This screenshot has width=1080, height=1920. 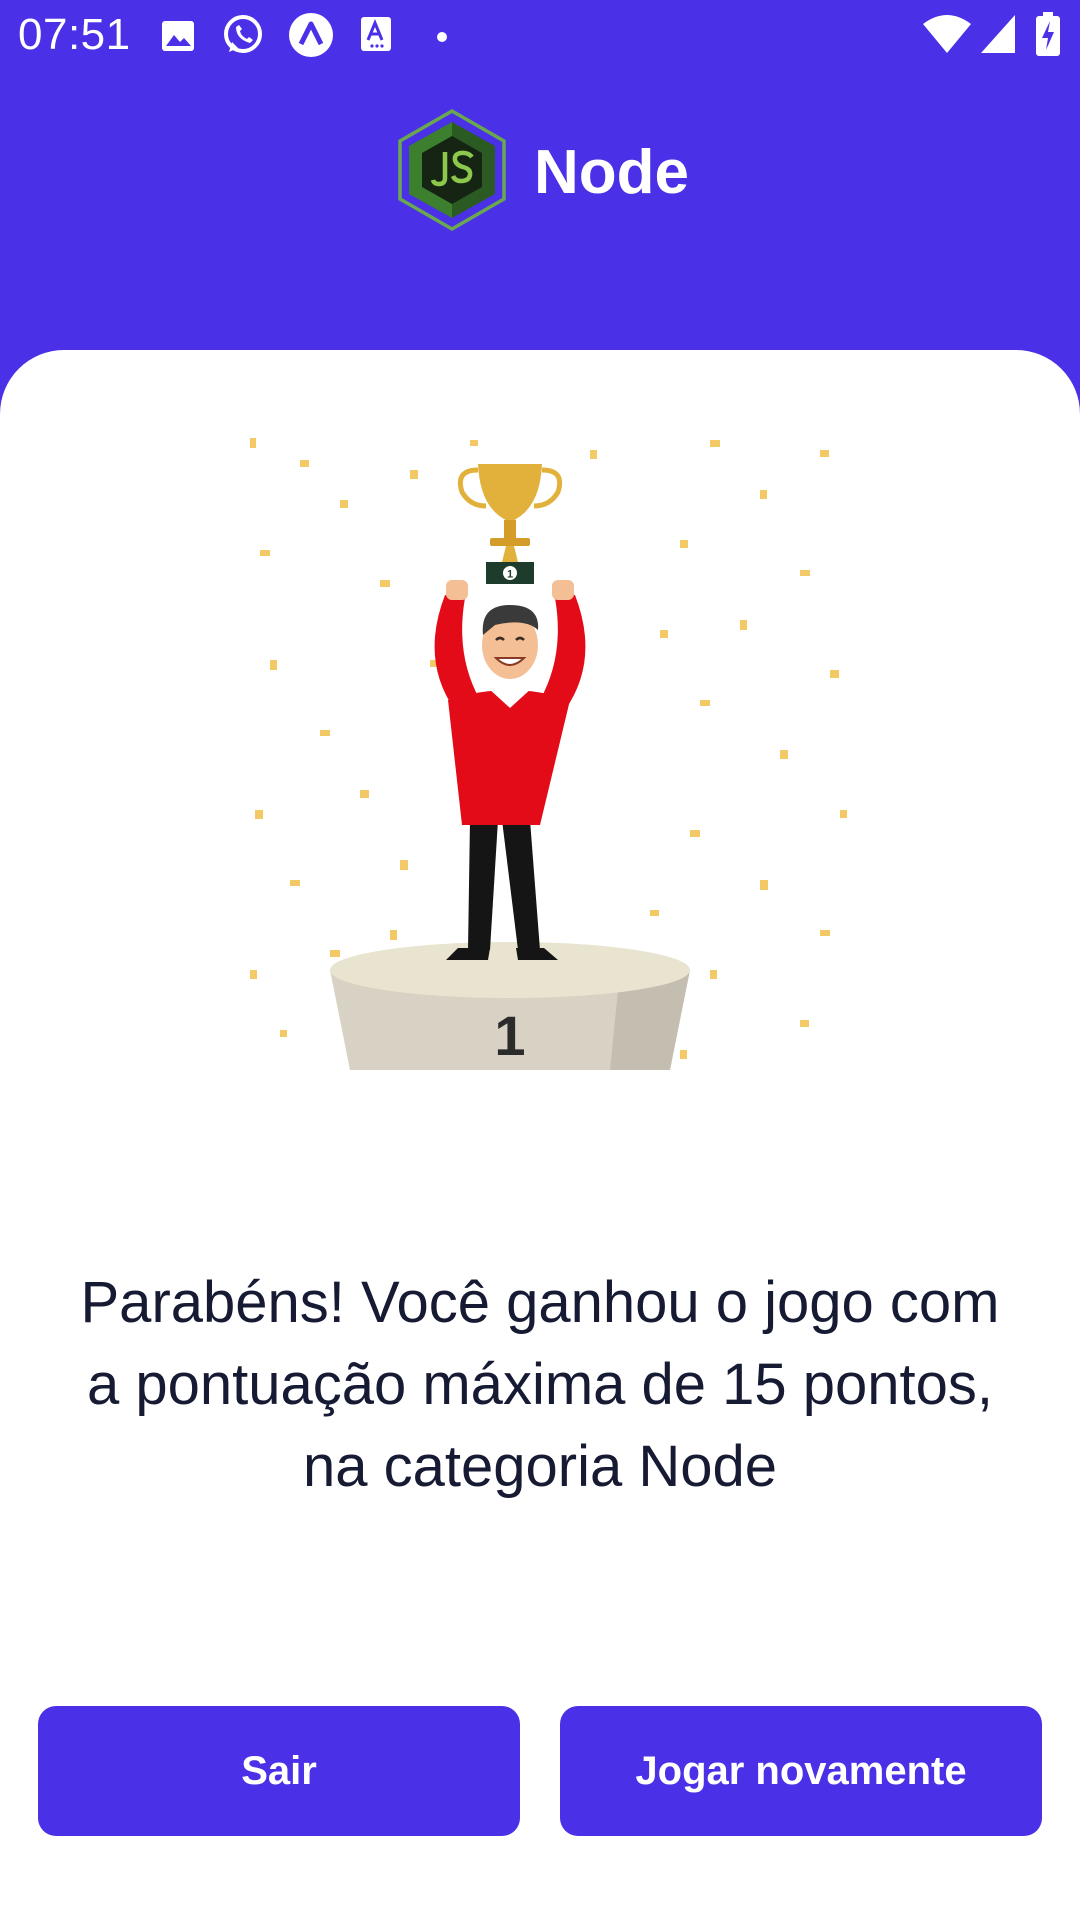 I want to click on signal-icon, so click(x=998, y=36).